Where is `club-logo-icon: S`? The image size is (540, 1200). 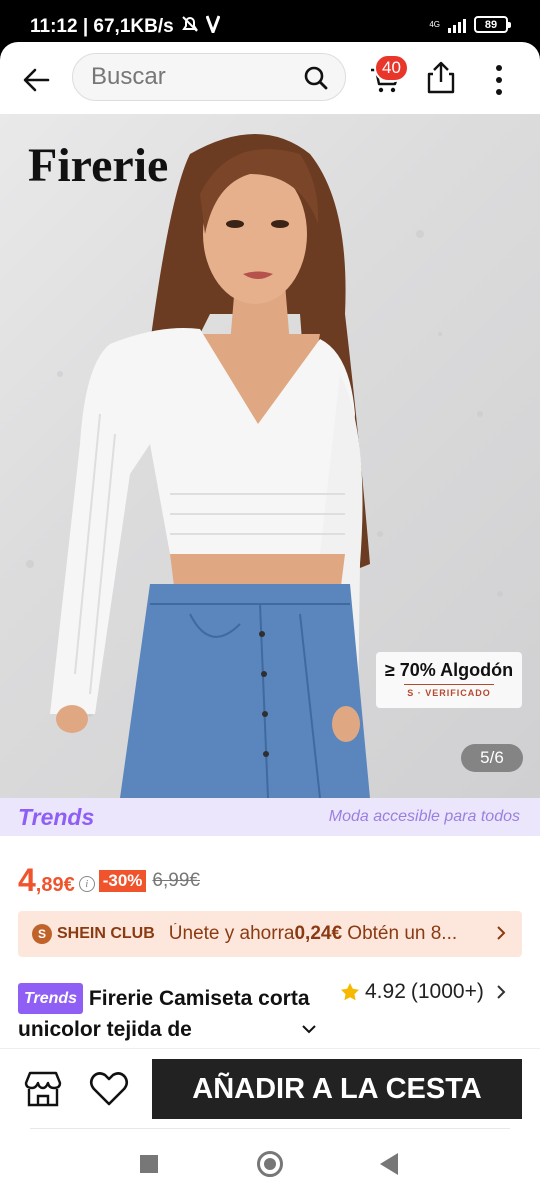 club-logo-icon: S is located at coordinates (42, 934).